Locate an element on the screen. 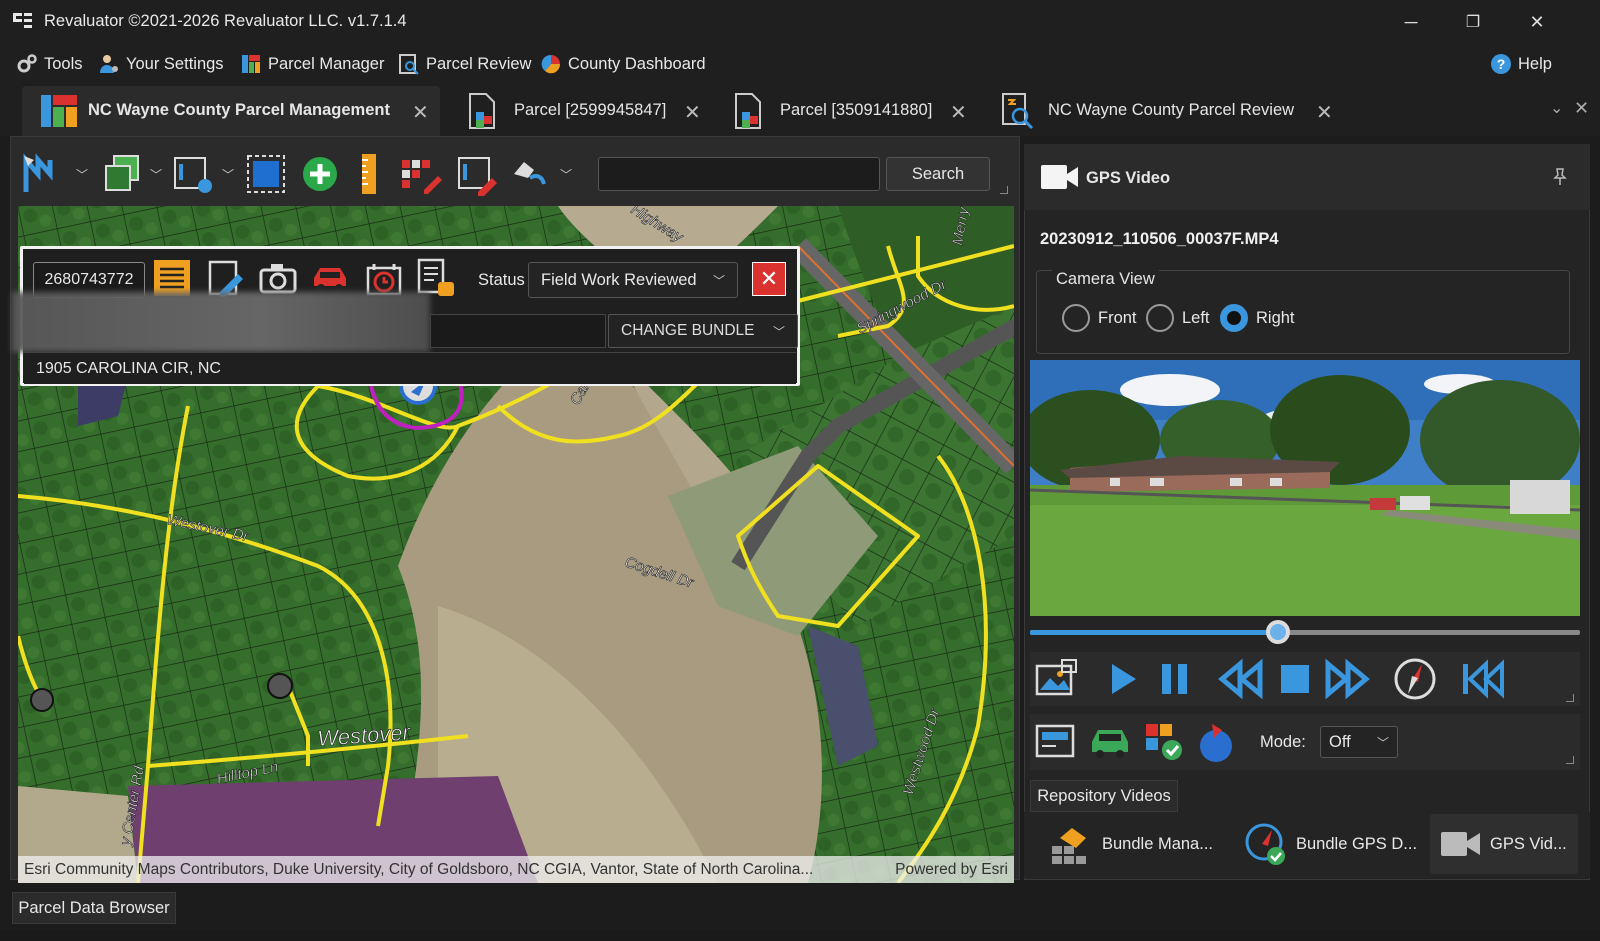  tab-label: Parcel [2599945847] is located at coordinates (590, 110).